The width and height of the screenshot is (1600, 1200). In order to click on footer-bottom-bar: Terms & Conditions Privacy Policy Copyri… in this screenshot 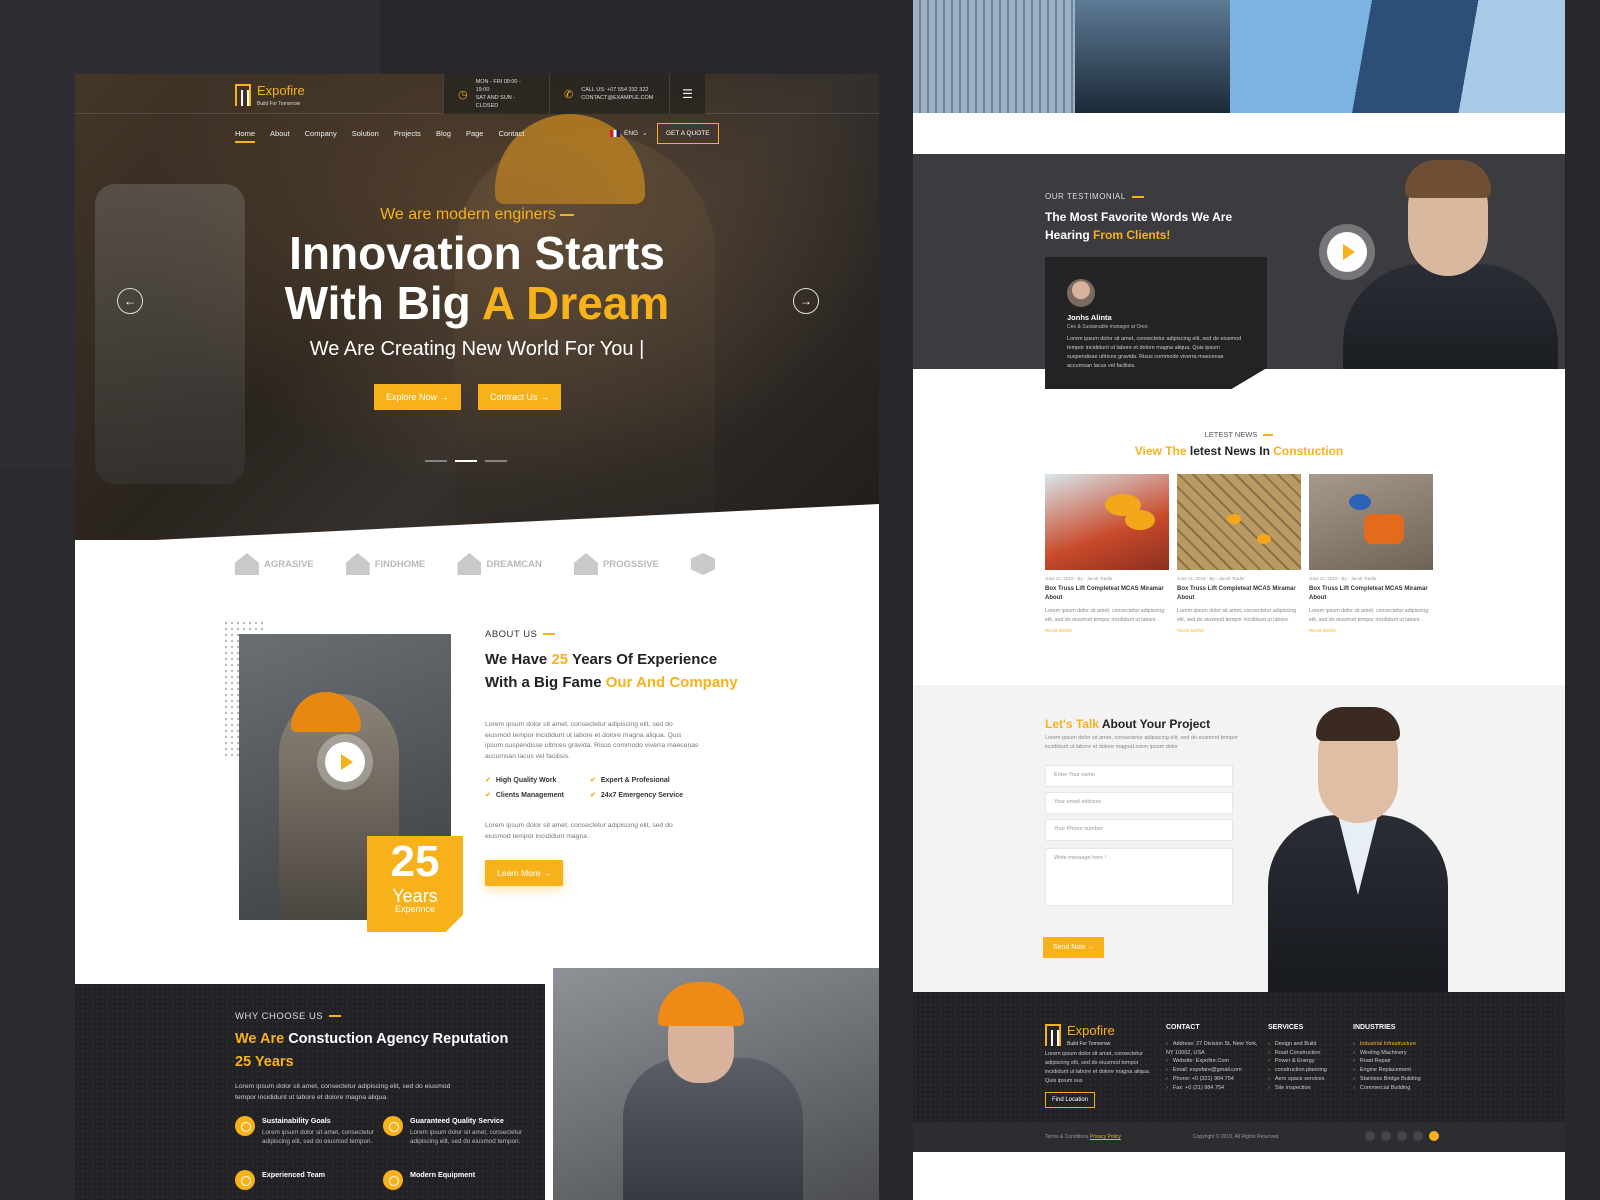, I will do `click(1239, 1137)`.